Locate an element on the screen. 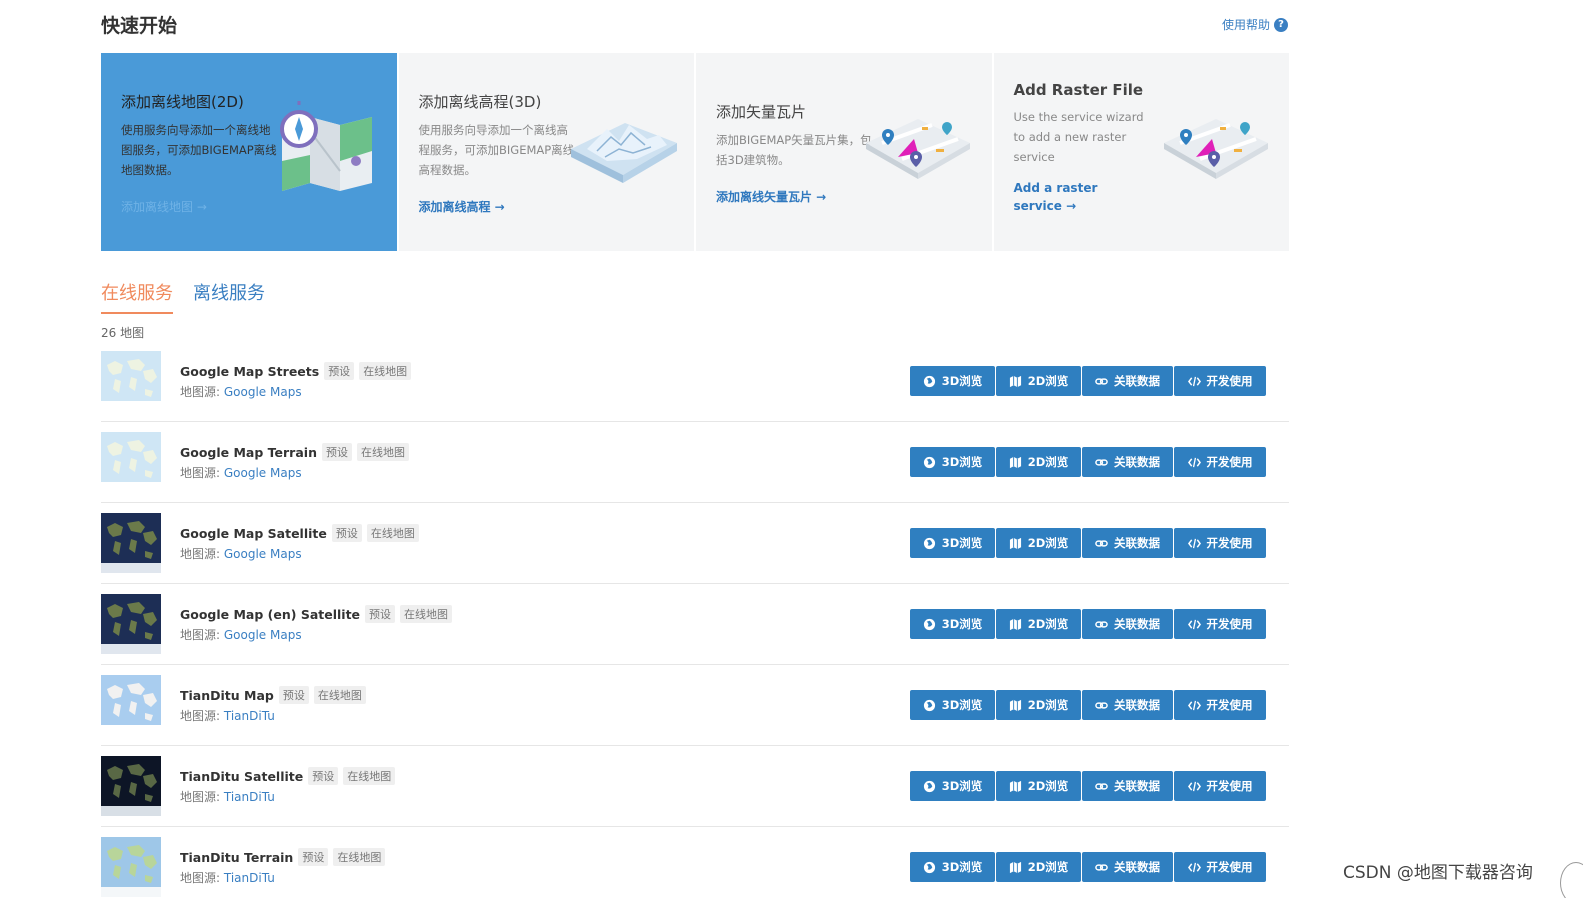 The image size is (1583, 898). map-name: TianDitu Terrain is located at coordinates (236, 857).